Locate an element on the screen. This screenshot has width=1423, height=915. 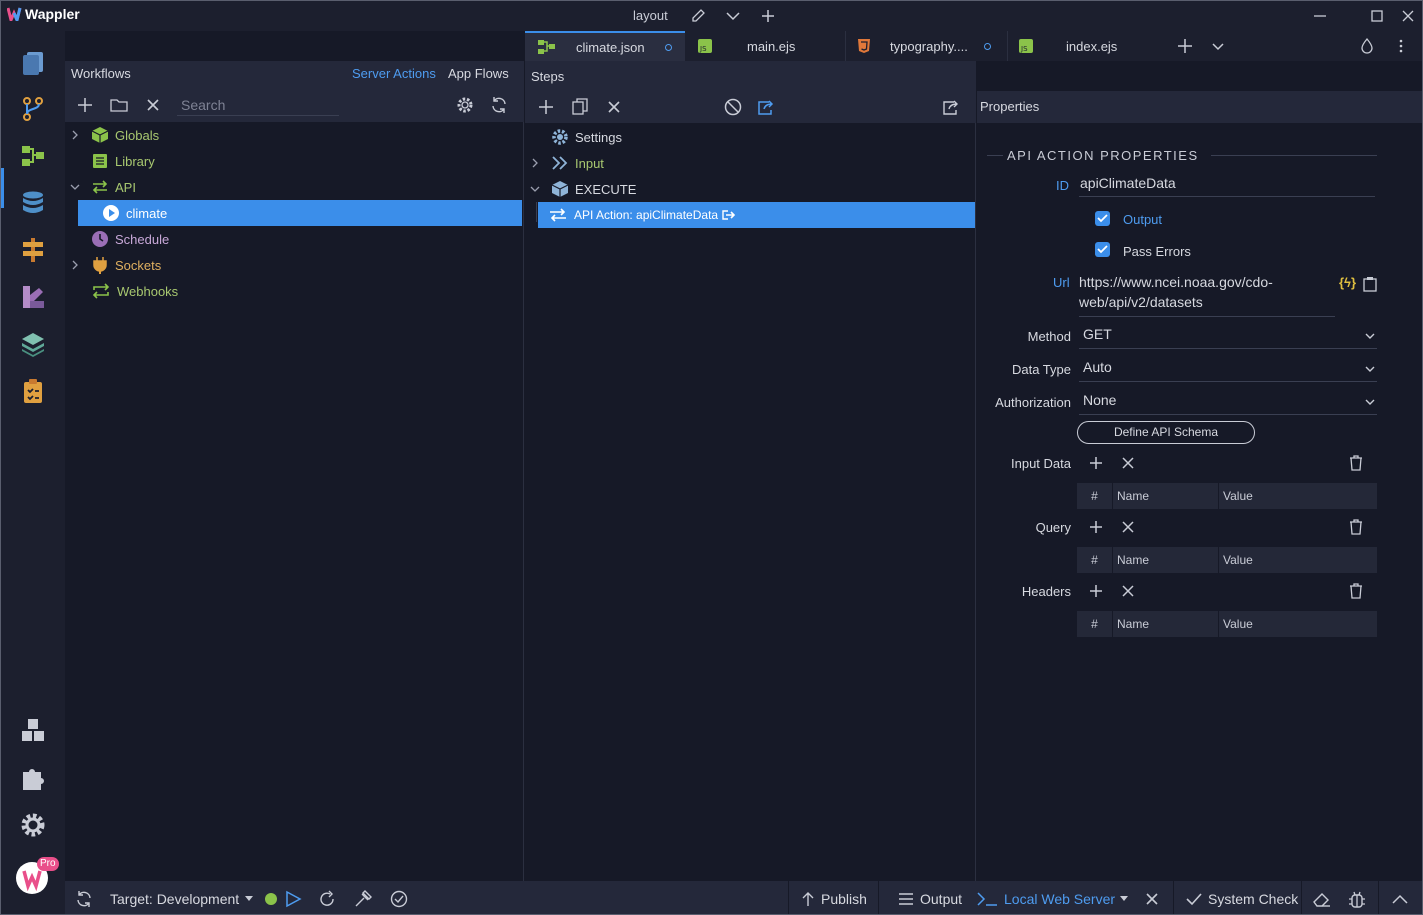
clipboard-icon is located at coordinates (1370, 284).